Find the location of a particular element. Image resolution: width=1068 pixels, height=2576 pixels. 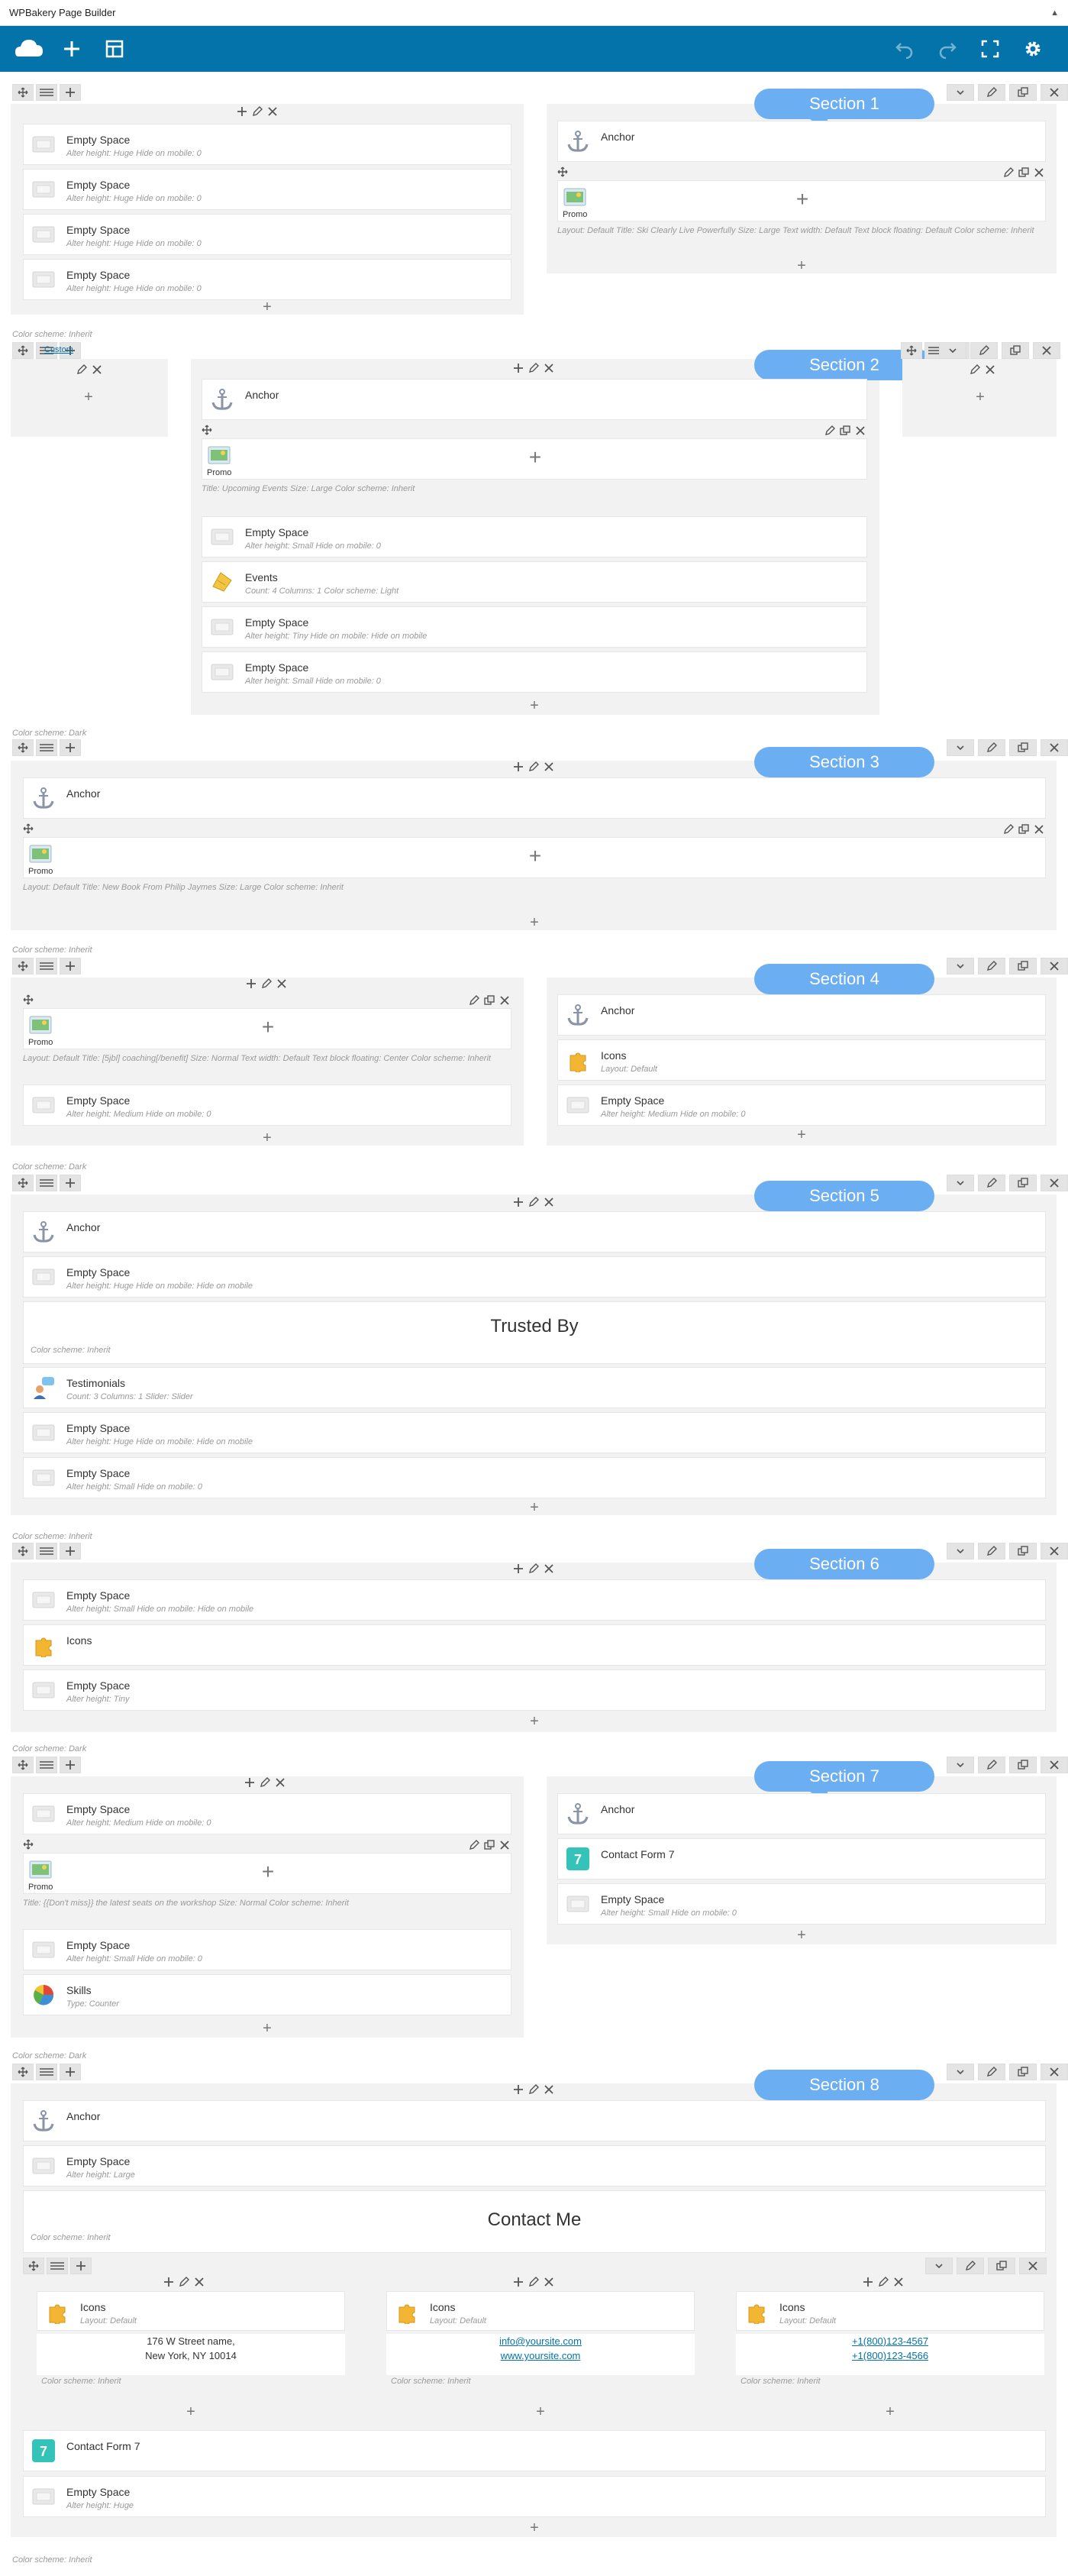

collapse-arrow-icon: ▲ is located at coordinates (1054, 13).